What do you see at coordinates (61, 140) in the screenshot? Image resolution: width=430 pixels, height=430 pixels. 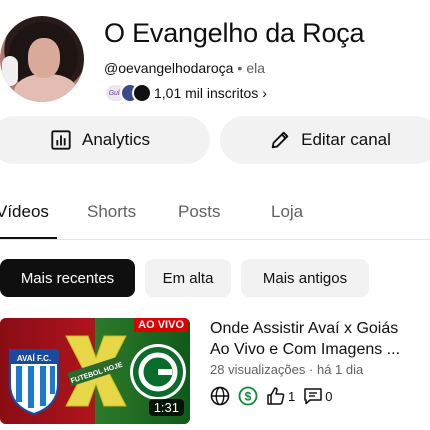 I see `analytics-icon` at bounding box center [61, 140].